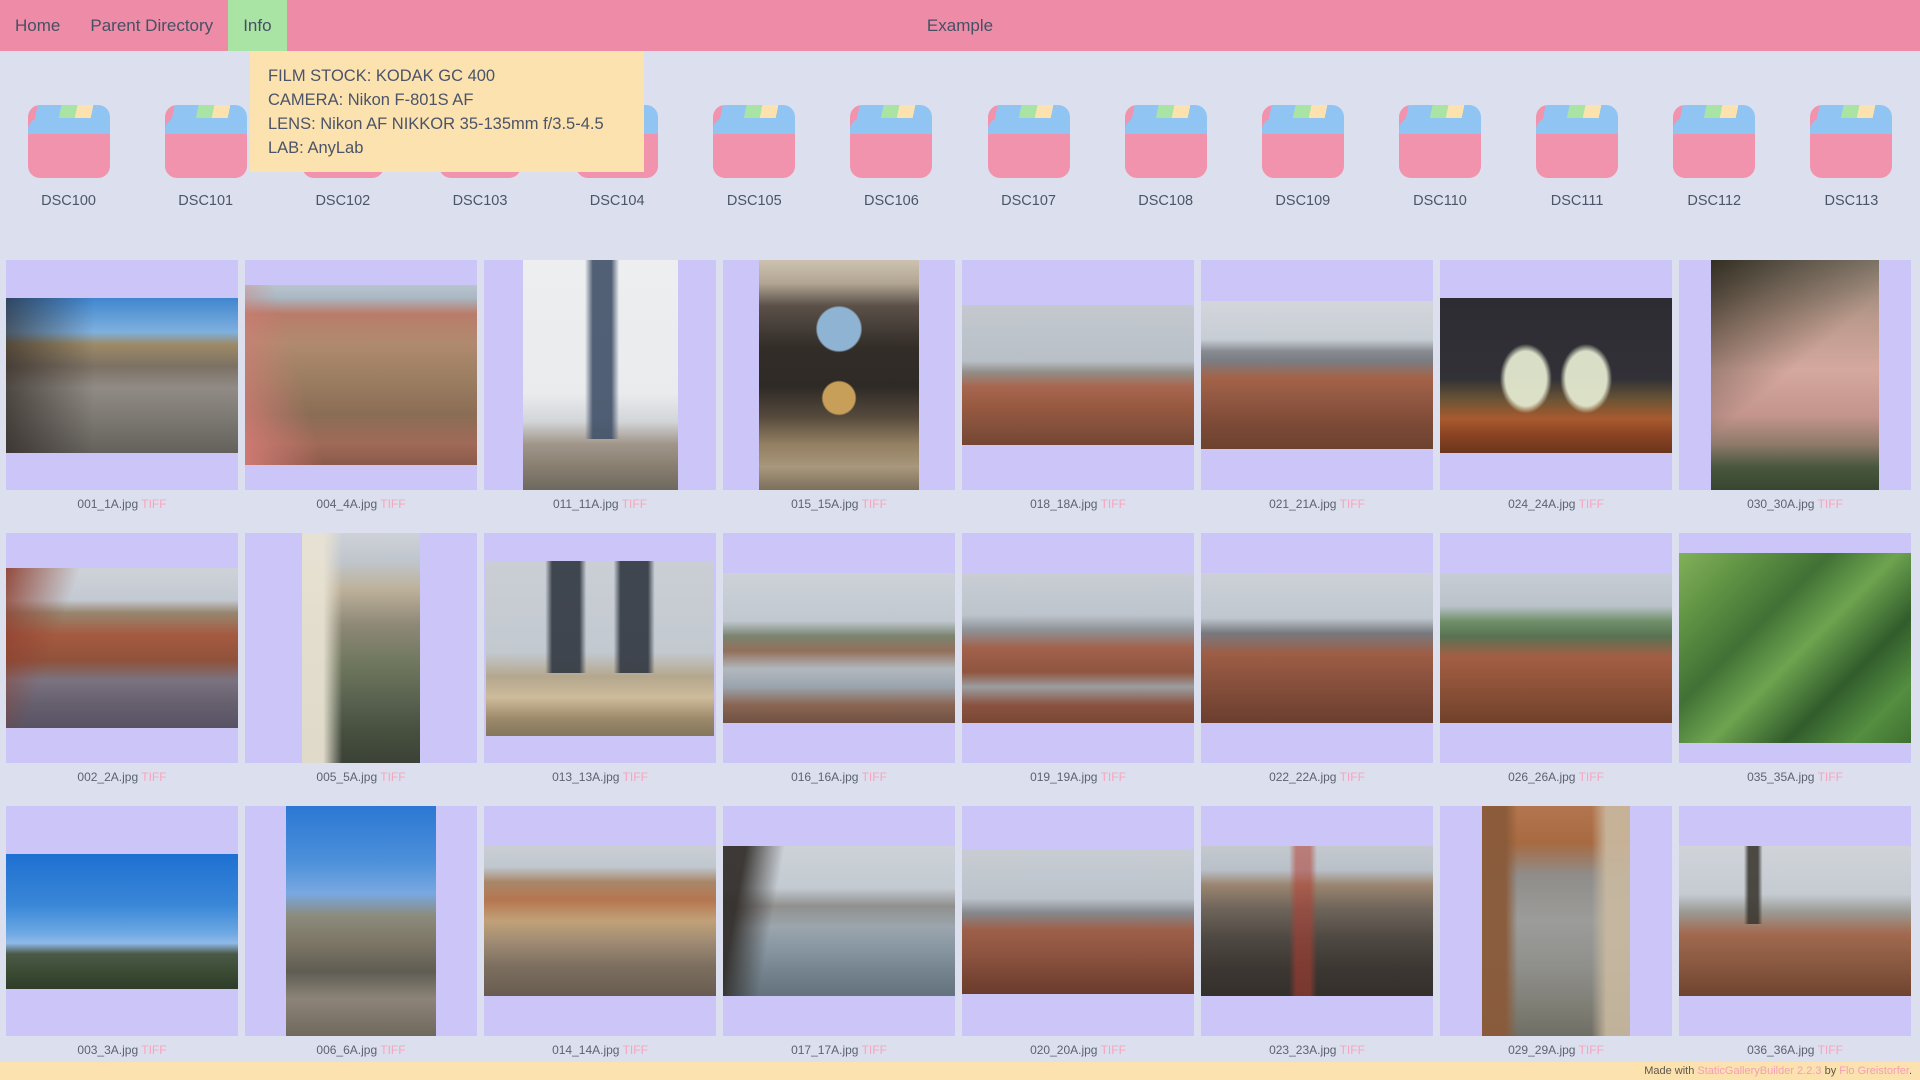 This screenshot has height=1080, width=1920. I want to click on folder-item-dsc112: DSC112, so click(1714, 158).